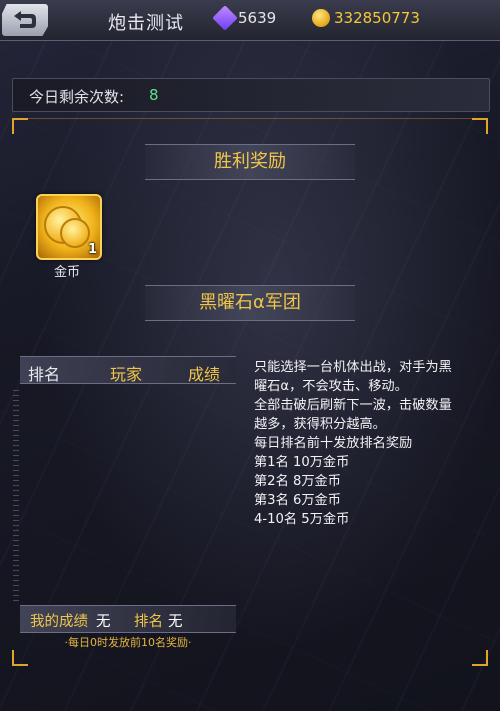 The height and width of the screenshot is (711, 500). Describe the element at coordinates (128, 619) in the screenshot. I see `my-result-bar: 我的成绩 无 排名 无` at that location.